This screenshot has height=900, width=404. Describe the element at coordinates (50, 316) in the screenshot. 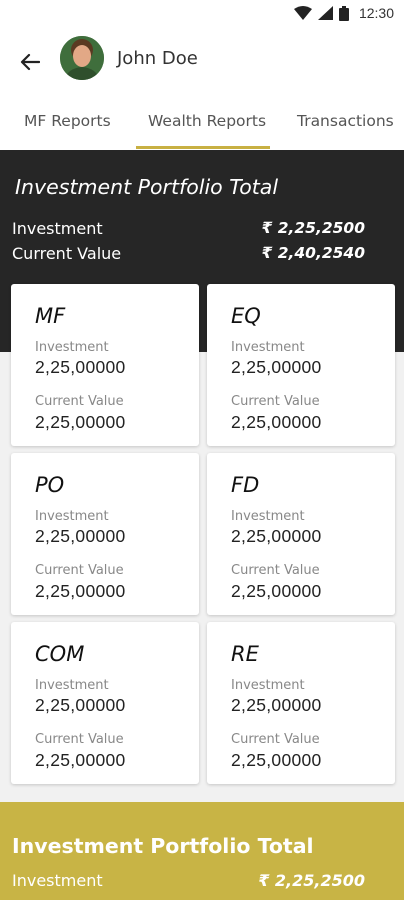

I see `card-code: MF` at that location.